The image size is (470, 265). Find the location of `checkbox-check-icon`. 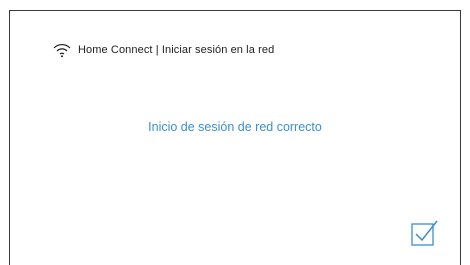

checkbox-check-icon is located at coordinates (424, 233).